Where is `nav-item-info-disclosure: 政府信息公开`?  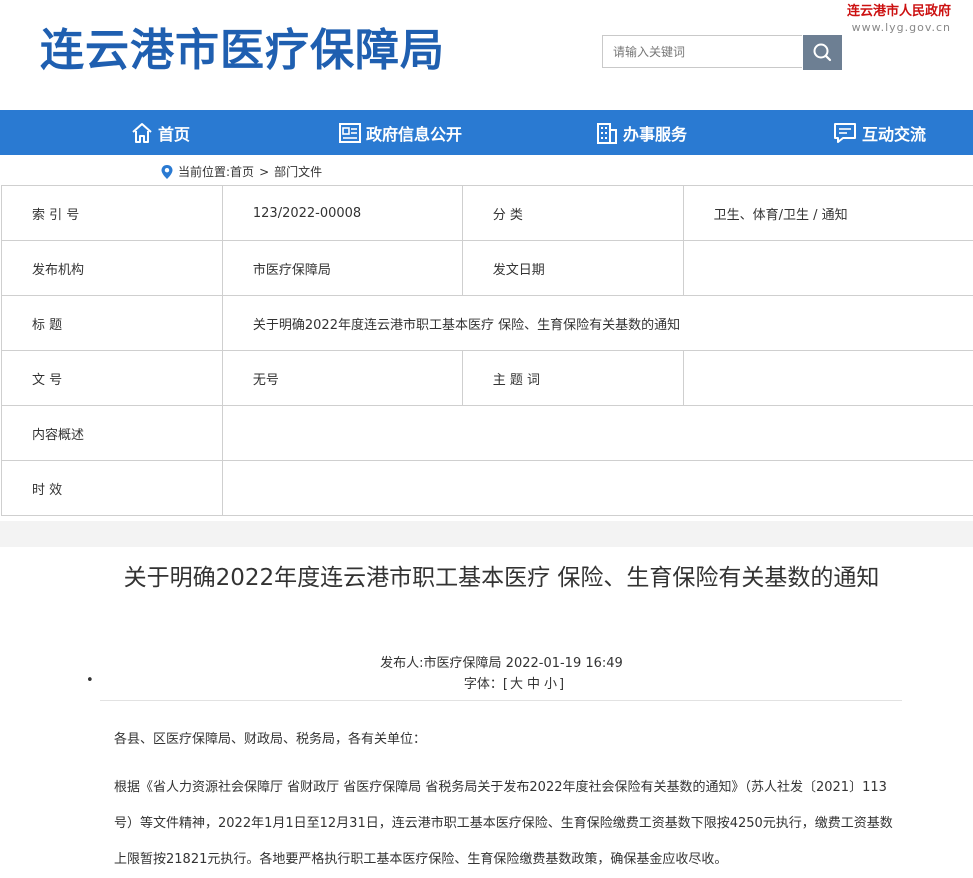 nav-item-info-disclosure: 政府信息公开 is located at coordinates (400, 132).